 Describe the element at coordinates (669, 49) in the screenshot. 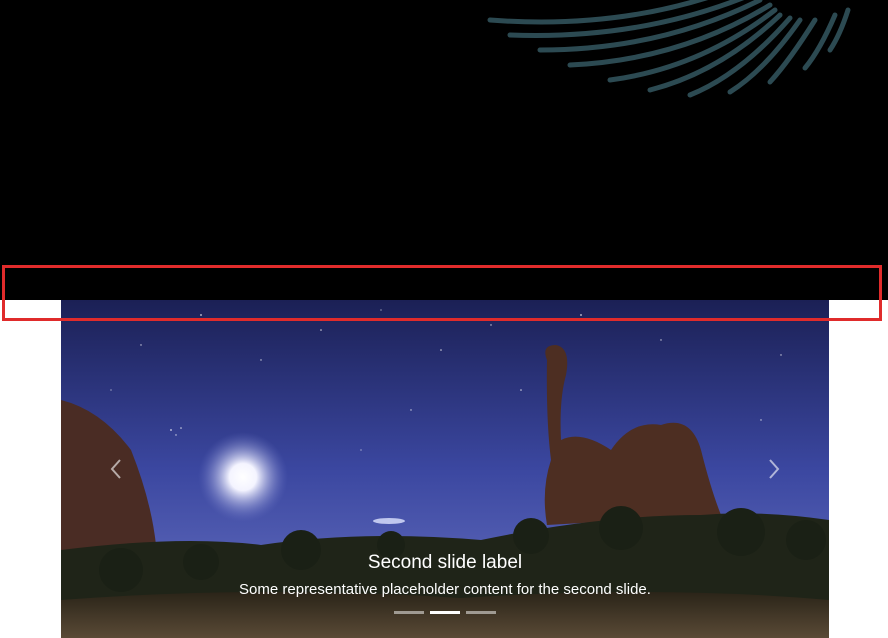

I see `palm-leaf-decoration` at that location.